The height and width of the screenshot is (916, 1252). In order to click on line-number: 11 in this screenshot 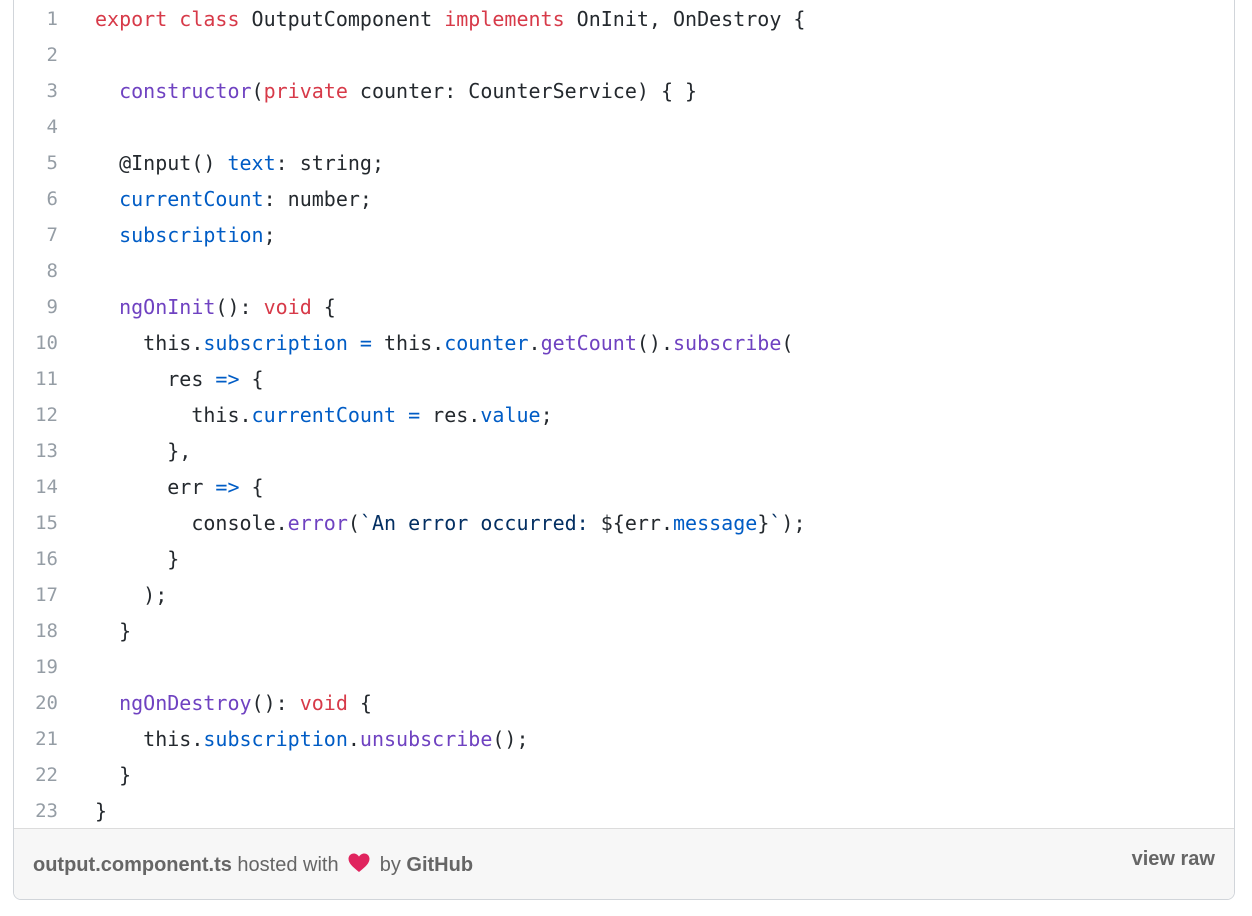, I will do `click(36, 379)`.